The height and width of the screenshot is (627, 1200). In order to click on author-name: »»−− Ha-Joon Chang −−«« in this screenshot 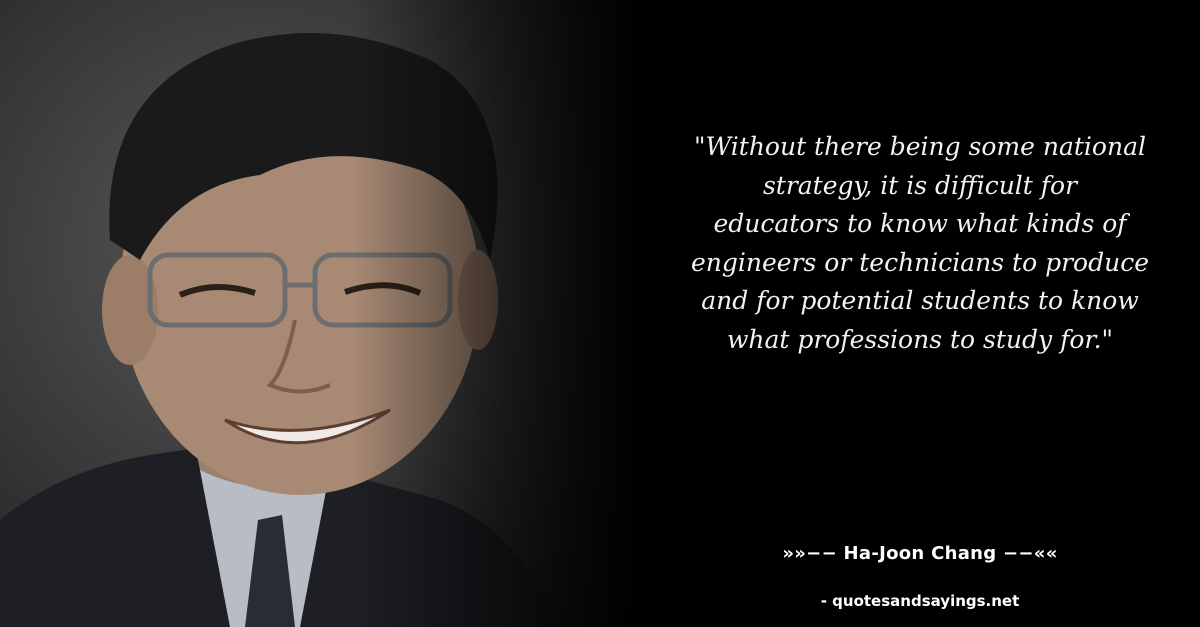, I will do `click(920, 553)`.